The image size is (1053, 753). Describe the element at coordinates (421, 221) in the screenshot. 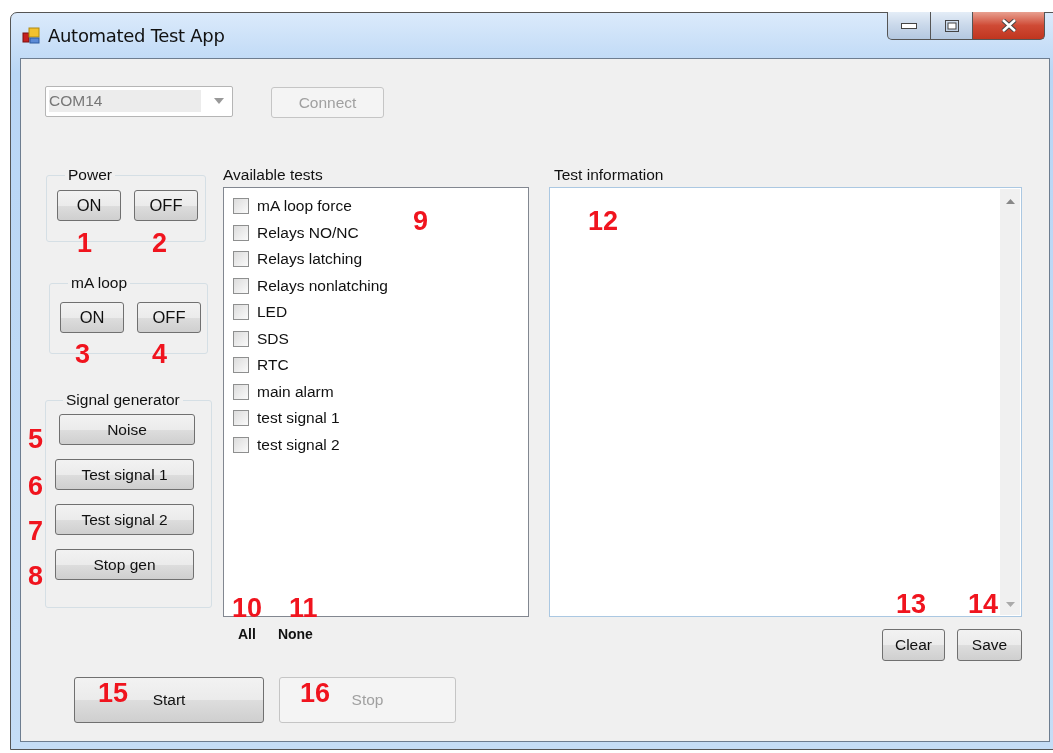

I see `annotation-number: 9` at that location.